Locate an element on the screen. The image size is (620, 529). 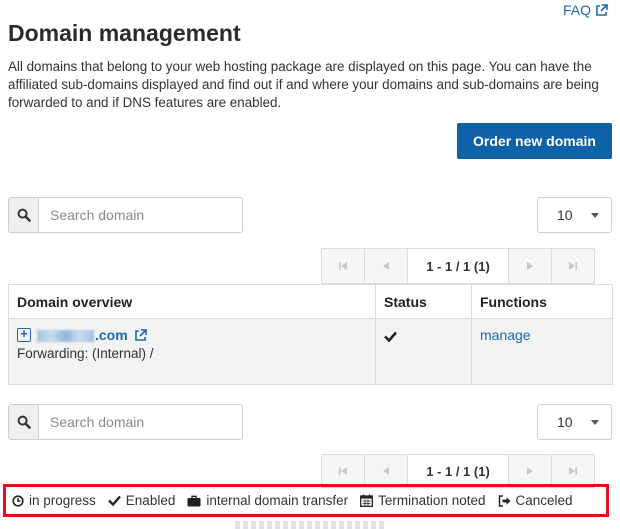
clock-icon is located at coordinates (18, 500).